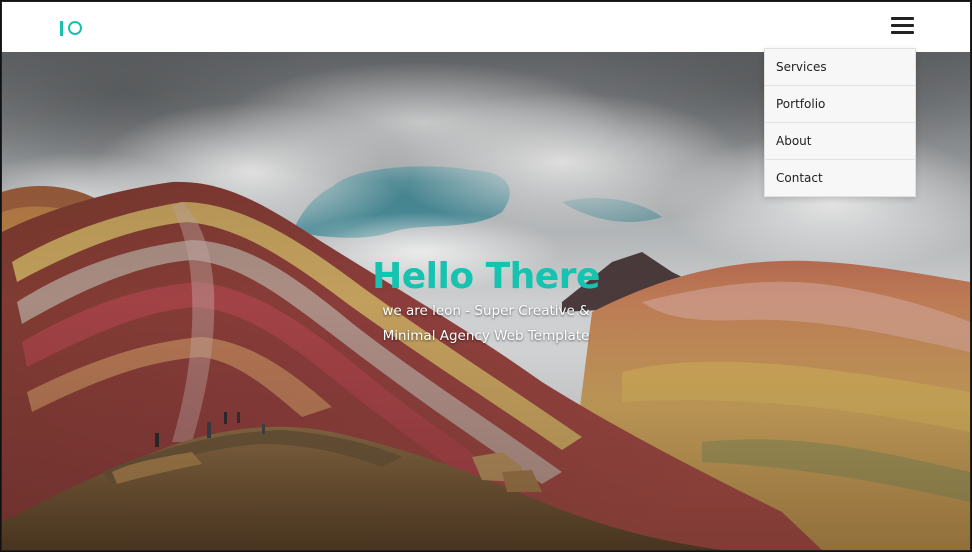 The height and width of the screenshot is (552, 972). I want to click on io-logo-icon, so click(71, 28).